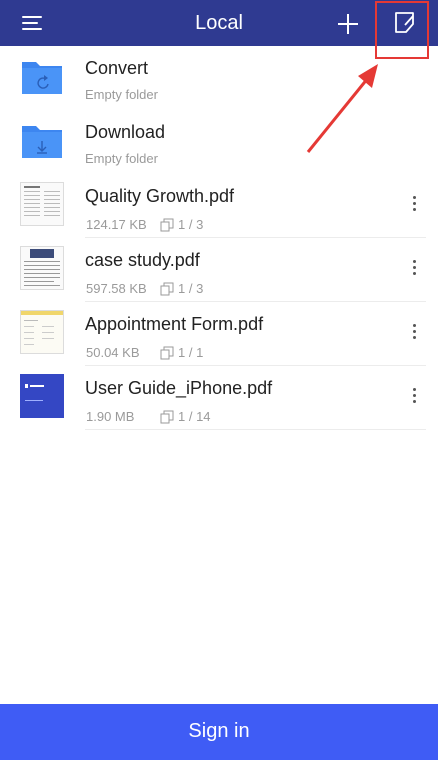 The width and height of the screenshot is (438, 760). Describe the element at coordinates (116, 224) in the screenshot. I see `file-size: 124.17 KB` at that location.